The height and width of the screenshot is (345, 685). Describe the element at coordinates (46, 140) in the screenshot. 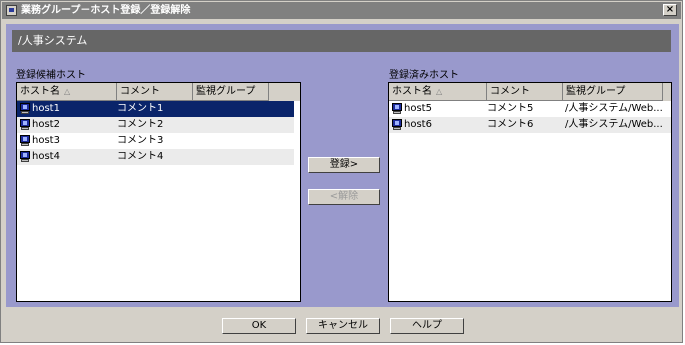

I see `host-name: host3` at that location.